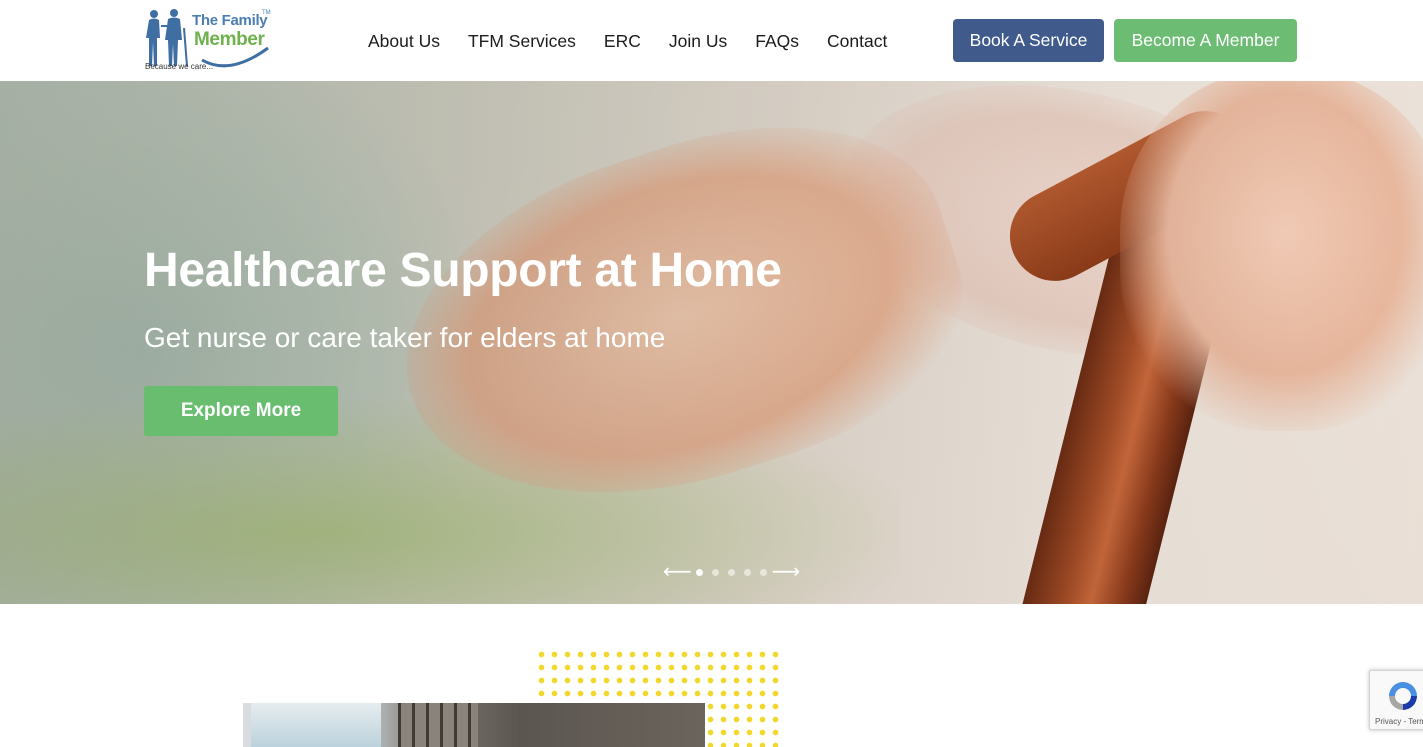 Image resolution: width=1423 pixels, height=747 pixels. I want to click on explore-more-button: Explore More, so click(241, 411).